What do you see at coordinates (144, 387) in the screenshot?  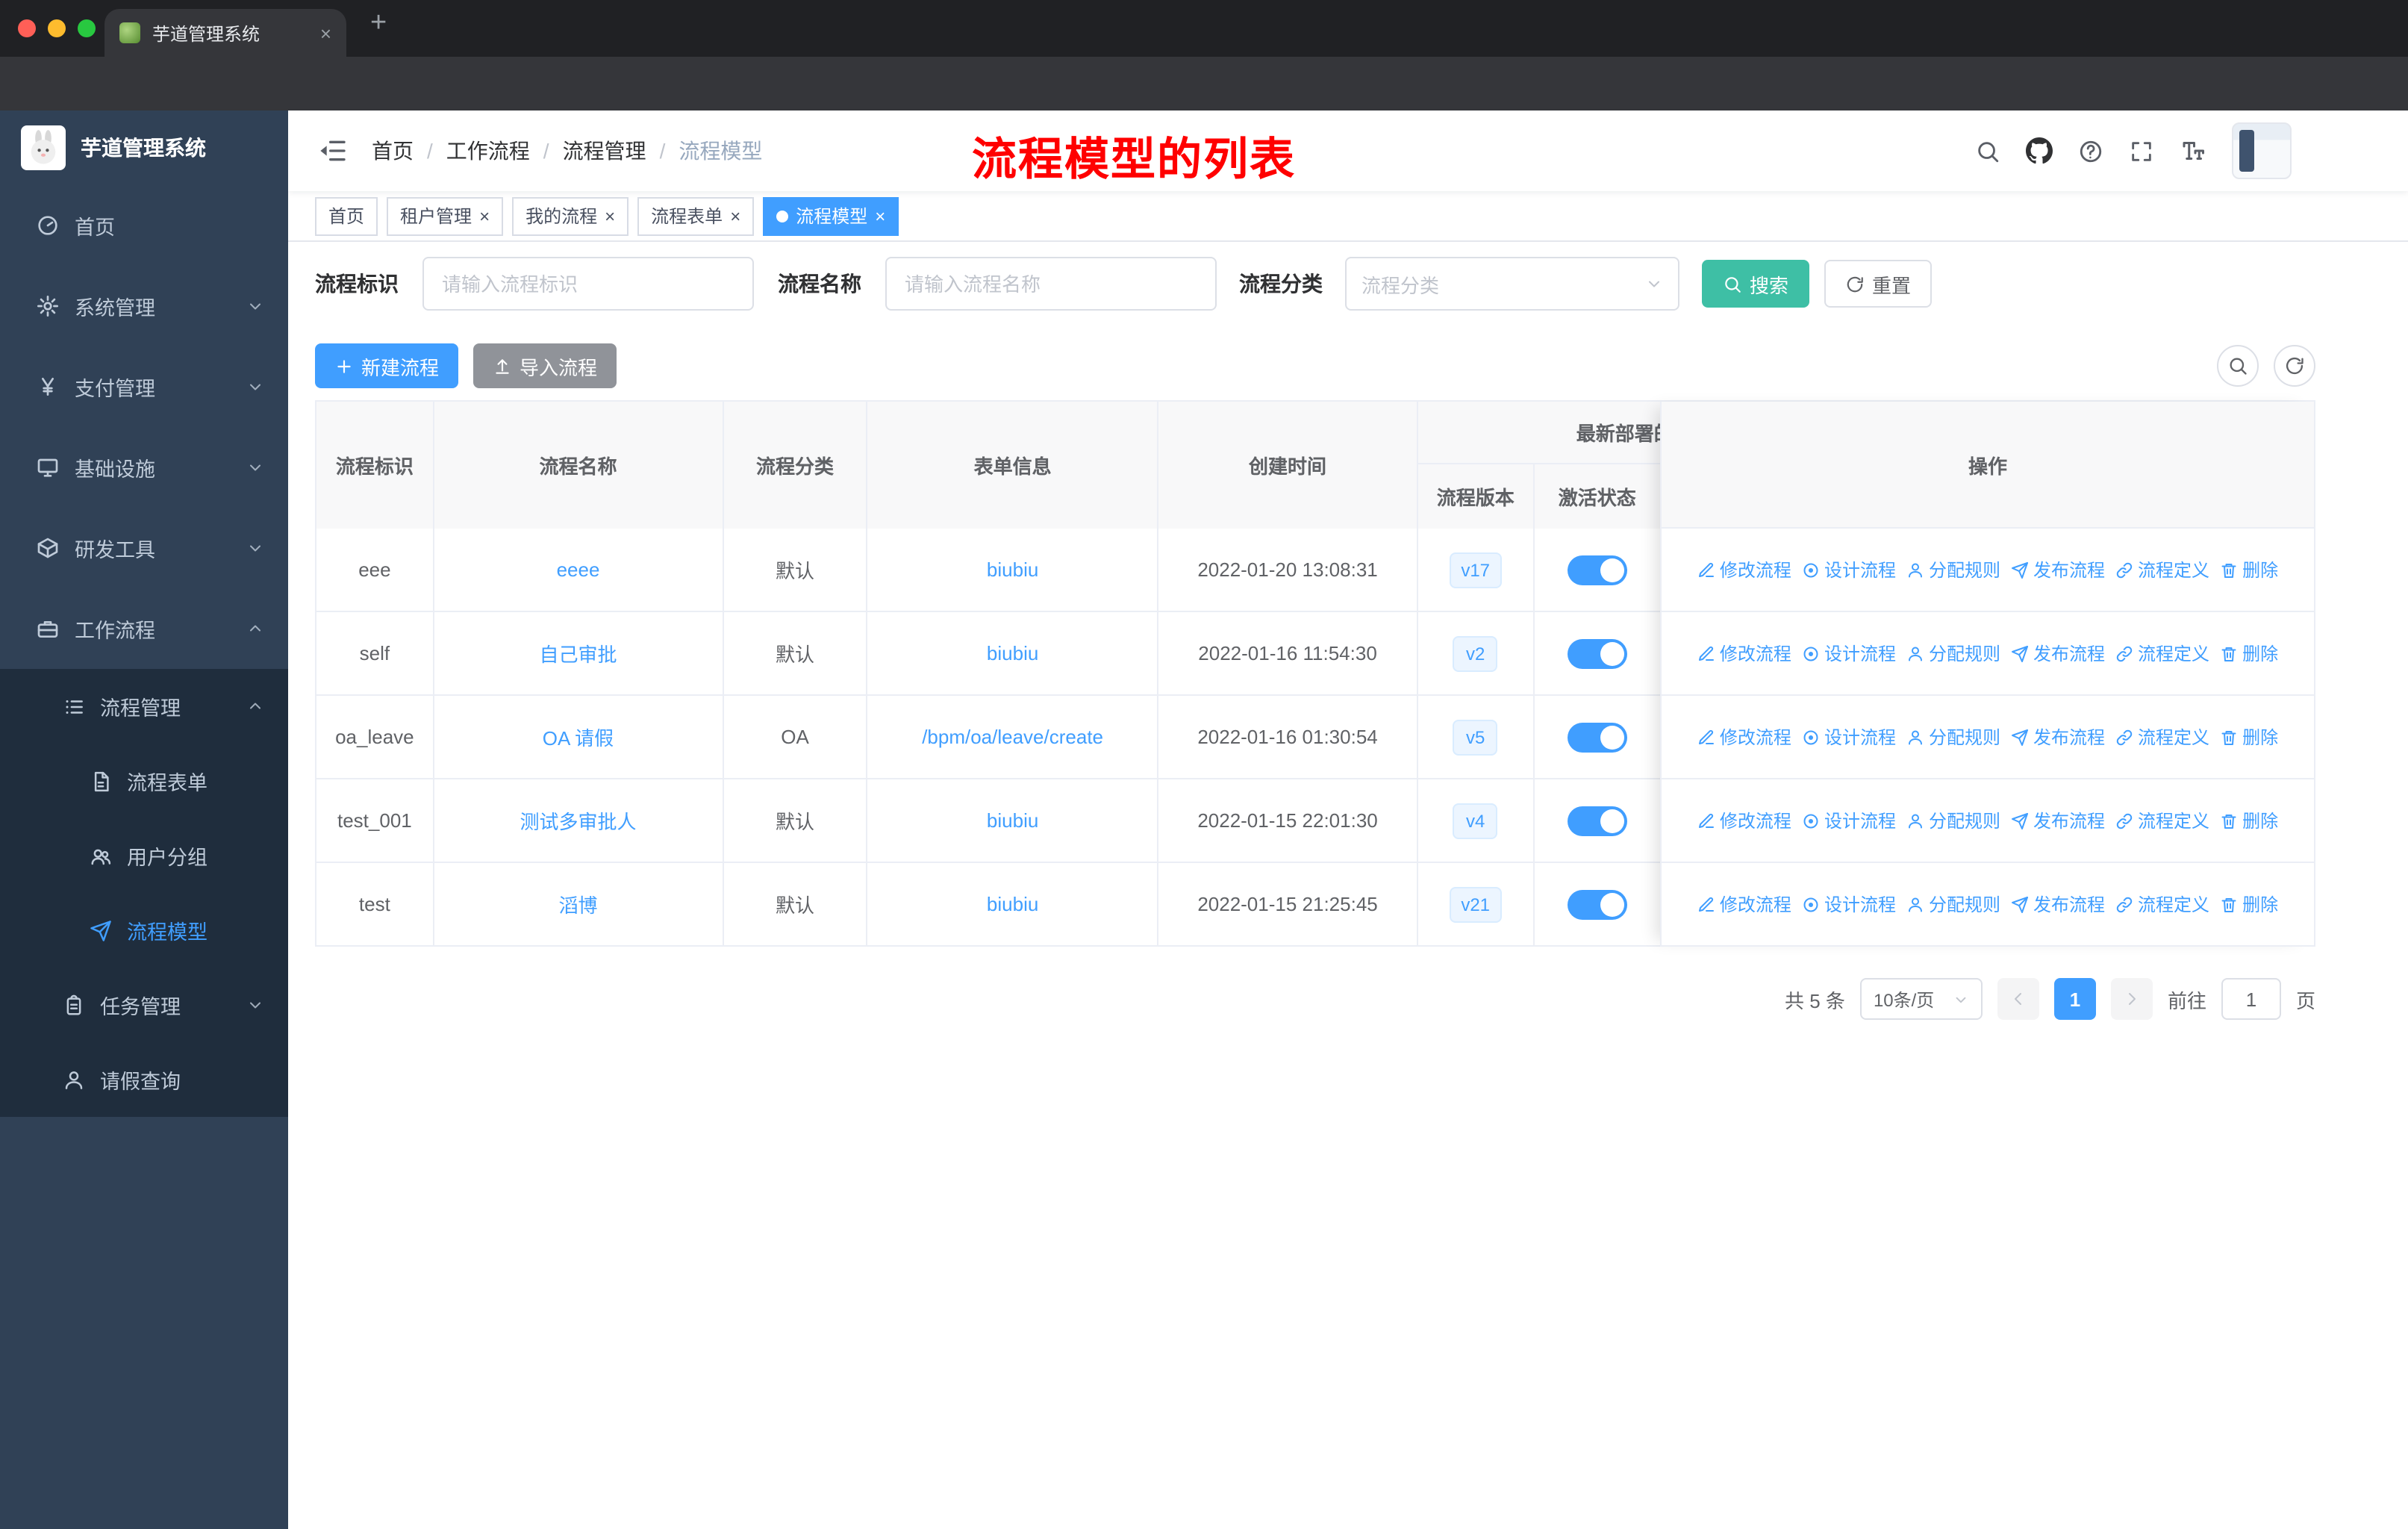 I see `sidebar-item-payment: 支付管理` at bounding box center [144, 387].